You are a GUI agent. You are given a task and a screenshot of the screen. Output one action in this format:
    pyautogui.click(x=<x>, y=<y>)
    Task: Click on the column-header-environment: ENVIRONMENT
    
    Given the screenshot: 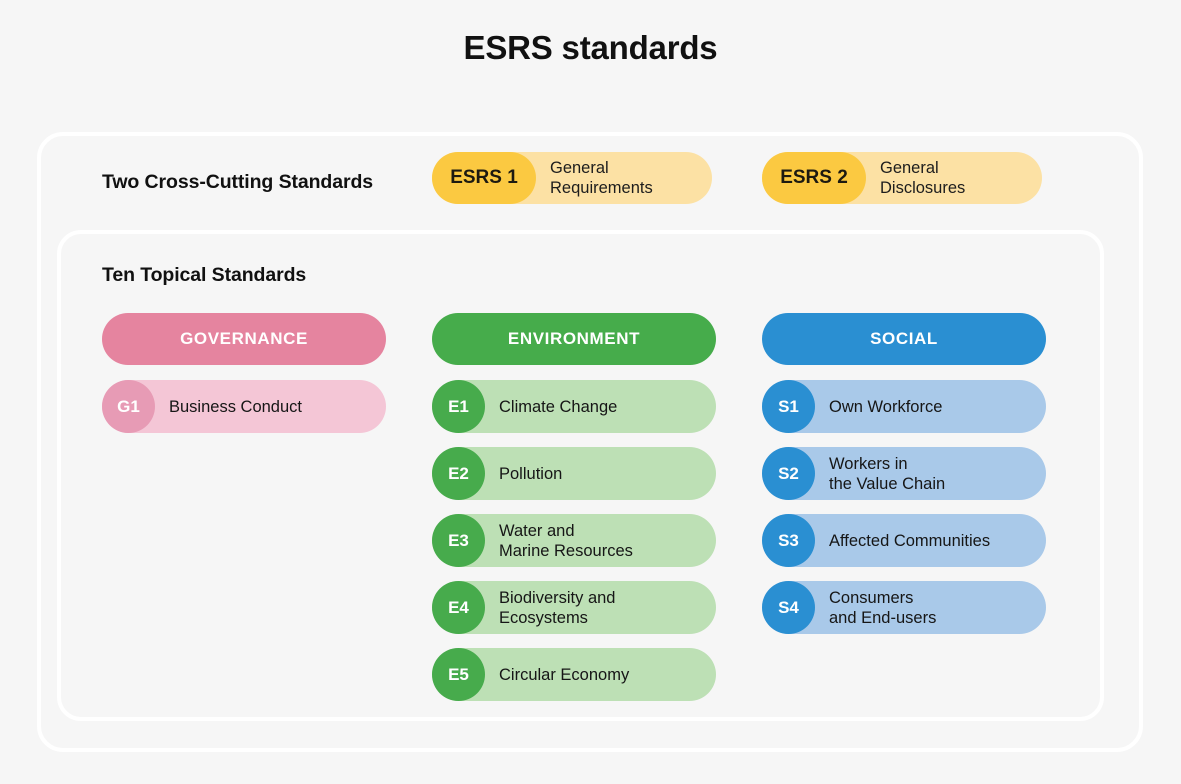 What is the action you would take?
    pyautogui.click(x=574, y=339)
    